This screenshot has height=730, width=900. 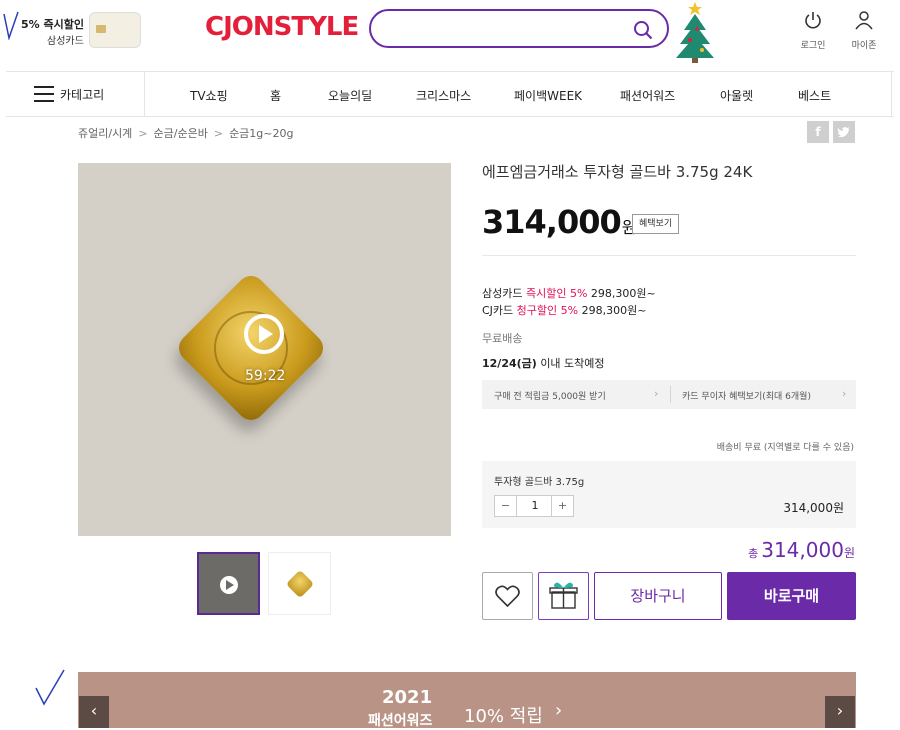 I want to click on category-menu-button: 카테고리, so click(x=84, y=94).